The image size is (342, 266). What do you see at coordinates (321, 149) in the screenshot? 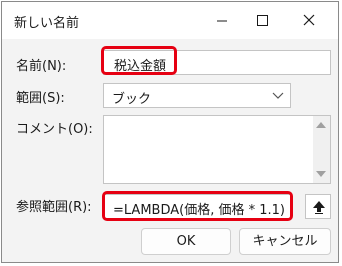
I see `comment-scrollbar` at bounding box center [321, 149].